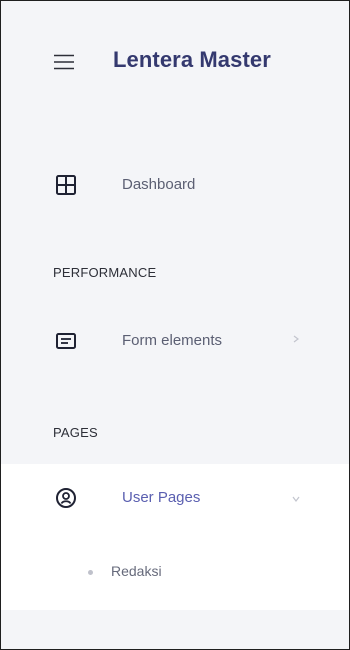 The height and width of the screenshot is (650, 350). Describe the element at coordinates (175, 572) in the screenshot. I see `sub-item-redaksi: Redaksi` at that location.